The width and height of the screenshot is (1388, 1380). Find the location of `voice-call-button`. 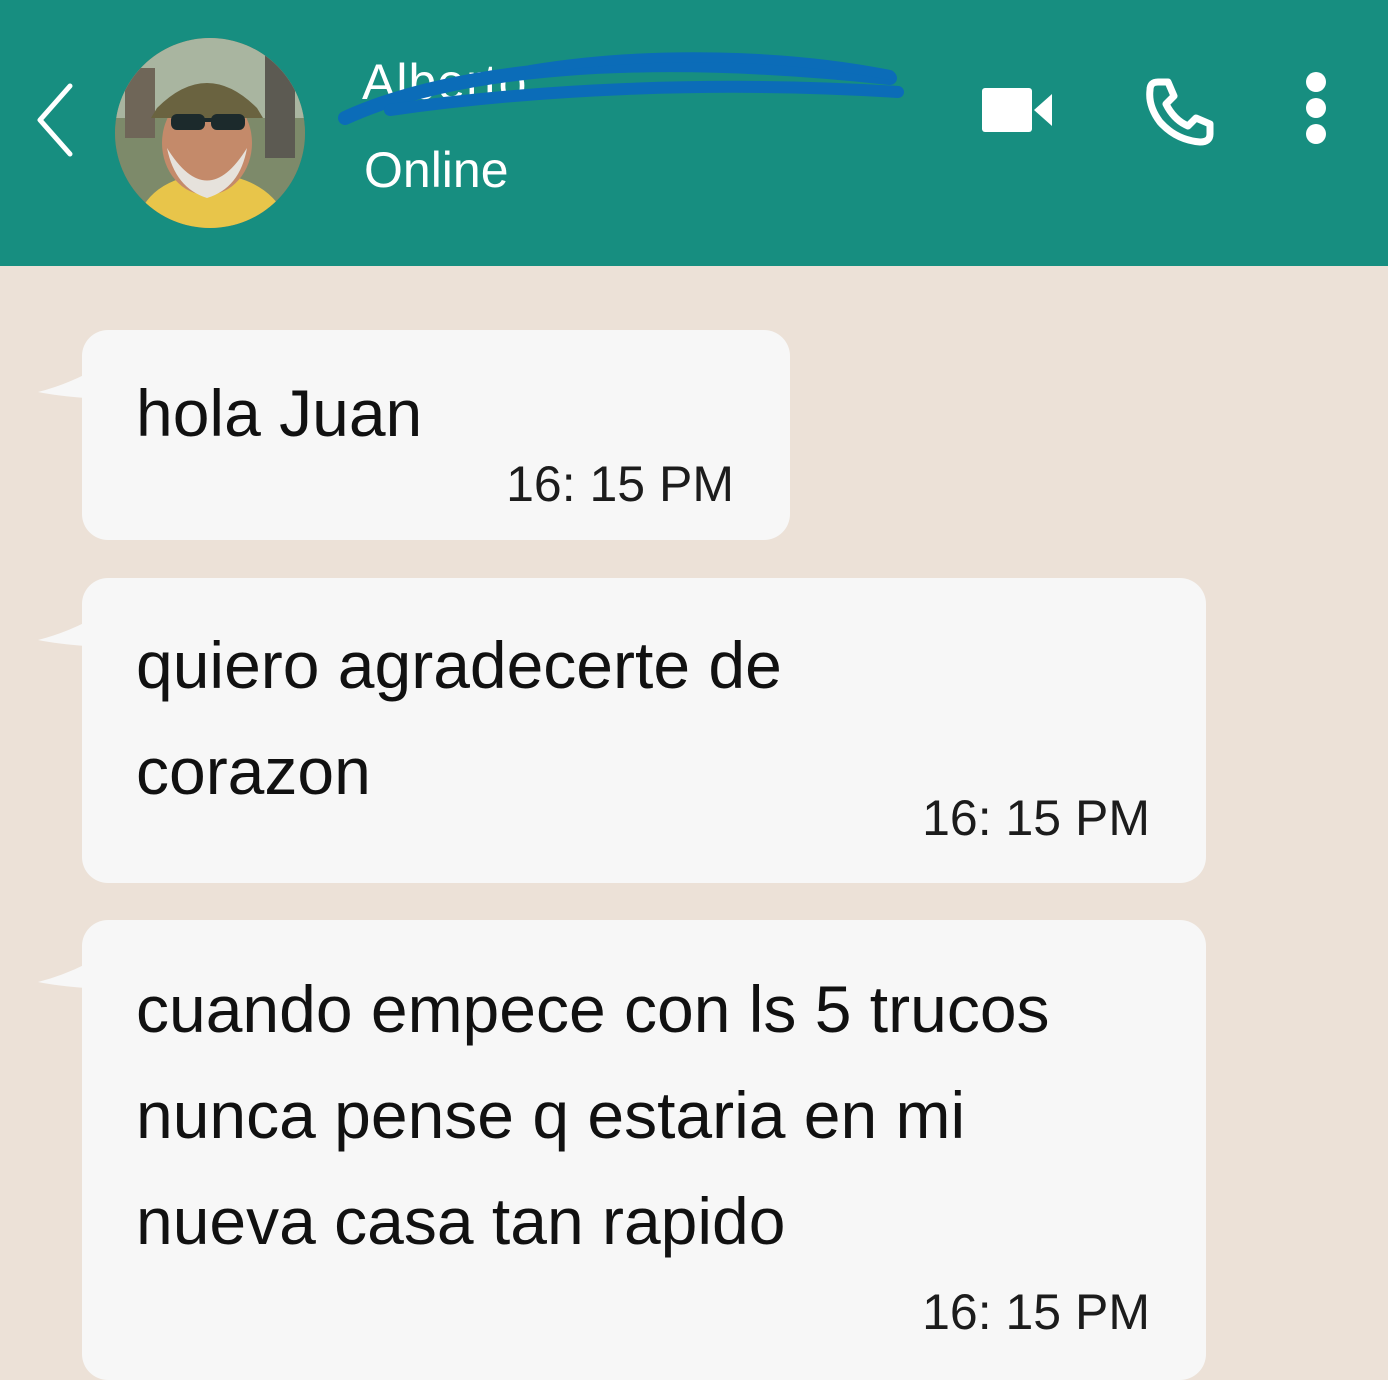

voice-call-button is located at coordinates (1180, 112).